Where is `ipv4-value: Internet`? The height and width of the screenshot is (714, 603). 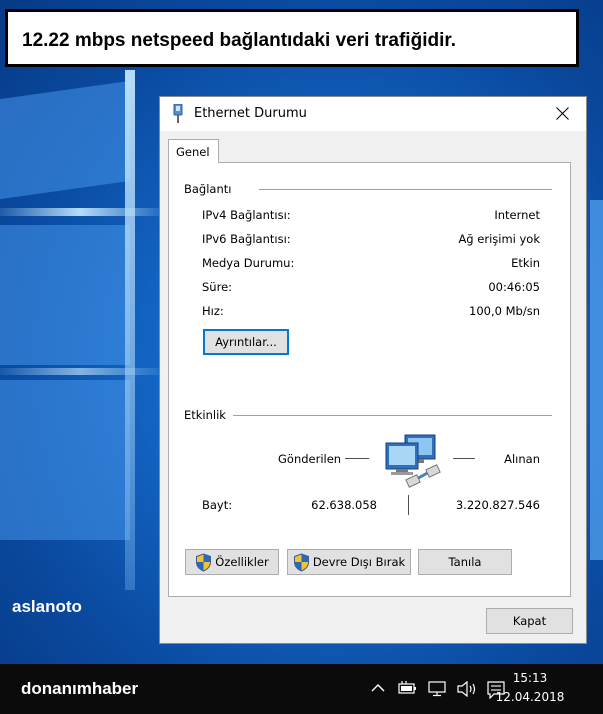
ipv4-value: Internet is located at coordinates (517, 215).